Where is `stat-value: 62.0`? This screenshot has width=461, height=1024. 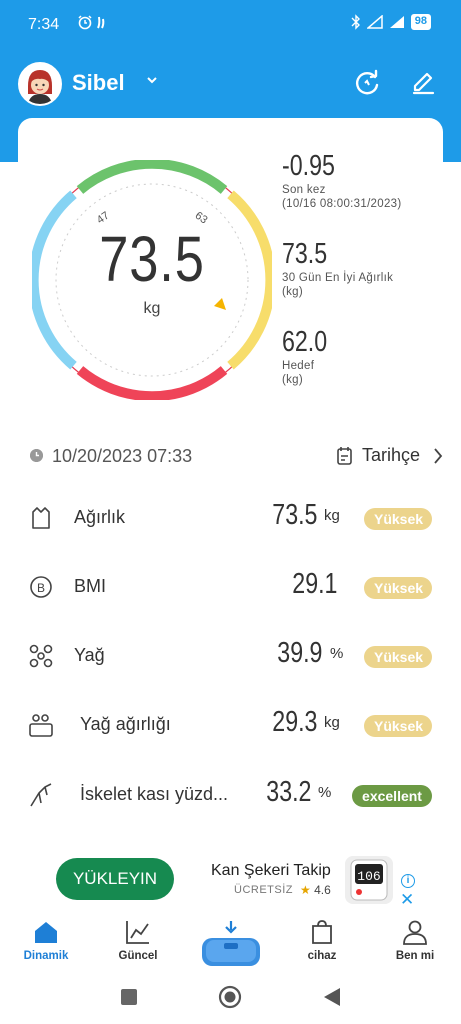 stat-value: 62.0 is located at coordinates (305, 342).